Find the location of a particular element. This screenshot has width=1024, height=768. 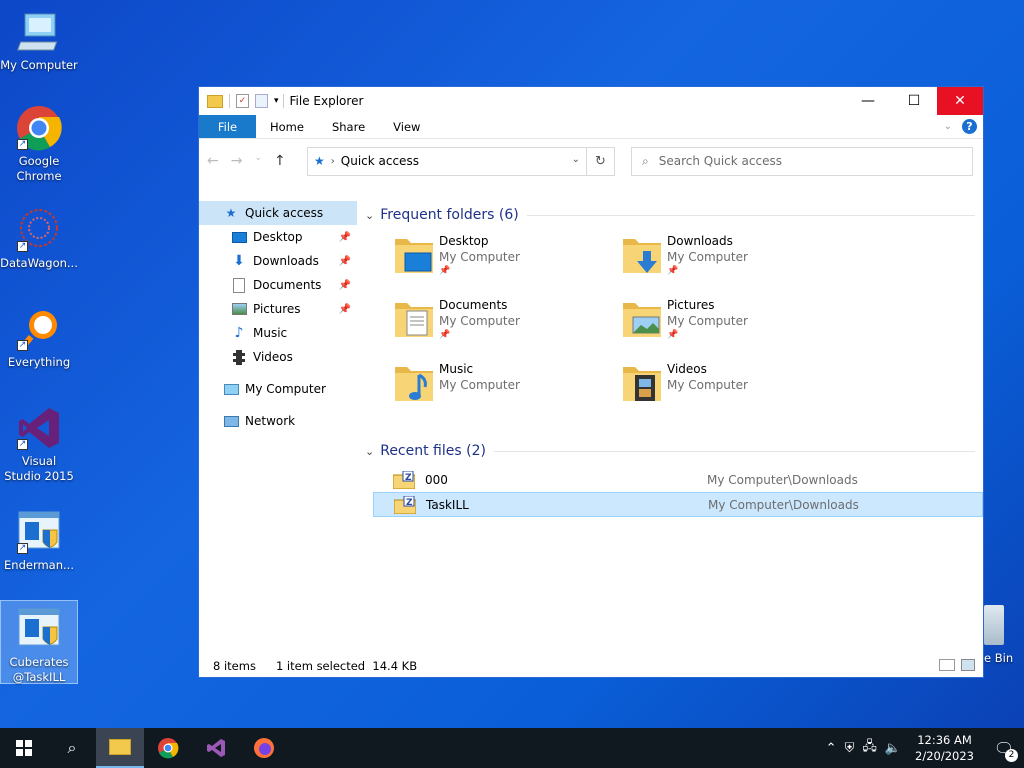

taskbar-chrome is located at coordinates (168, 748).